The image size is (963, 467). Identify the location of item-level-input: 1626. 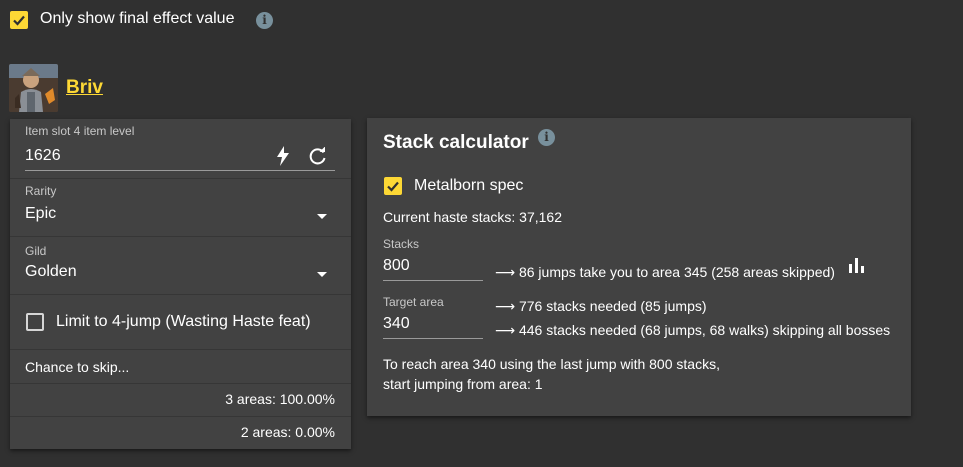
(43, 156).